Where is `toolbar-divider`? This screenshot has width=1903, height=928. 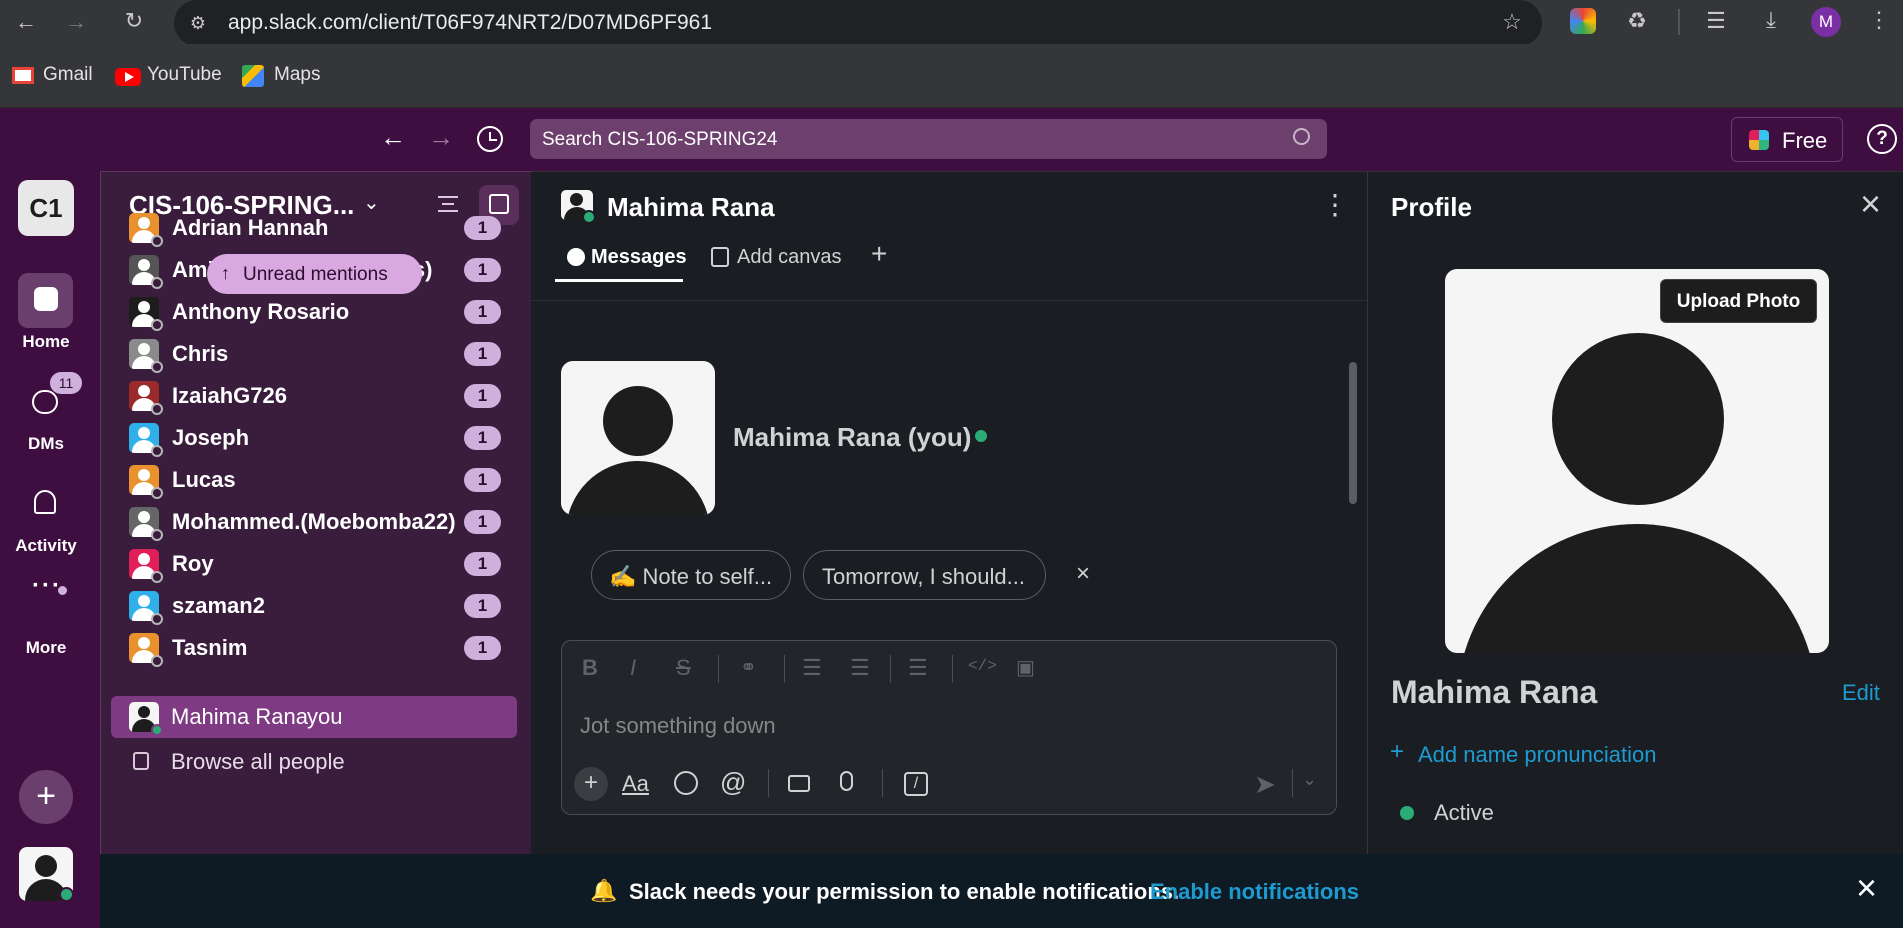
toolbar-divider is located at coordinates (784, 669).